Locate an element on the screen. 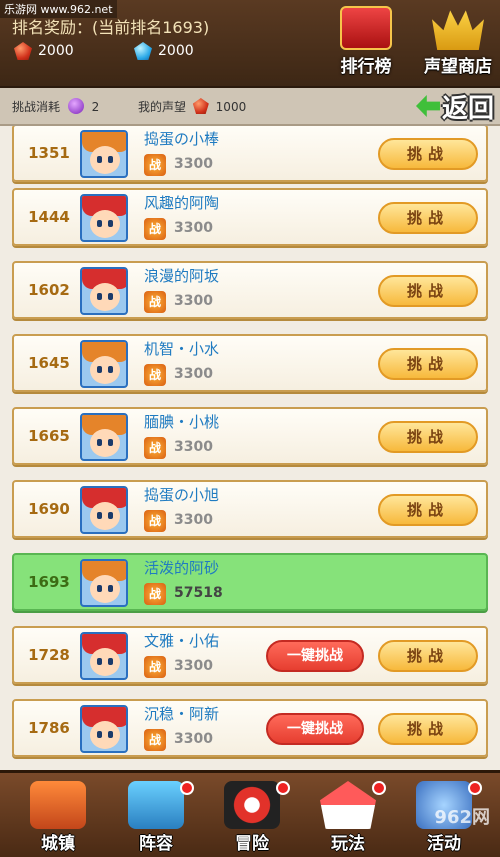 The height and width of the screenshot is (857, 500). challenge-cost-value: 2 is located at coordinates (95, 107).